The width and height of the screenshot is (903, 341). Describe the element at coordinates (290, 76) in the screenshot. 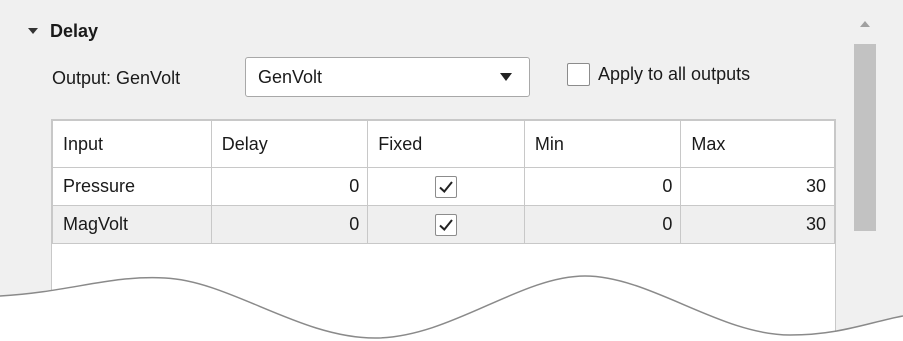

I see `dropdown-value: GenVolt` at that location.